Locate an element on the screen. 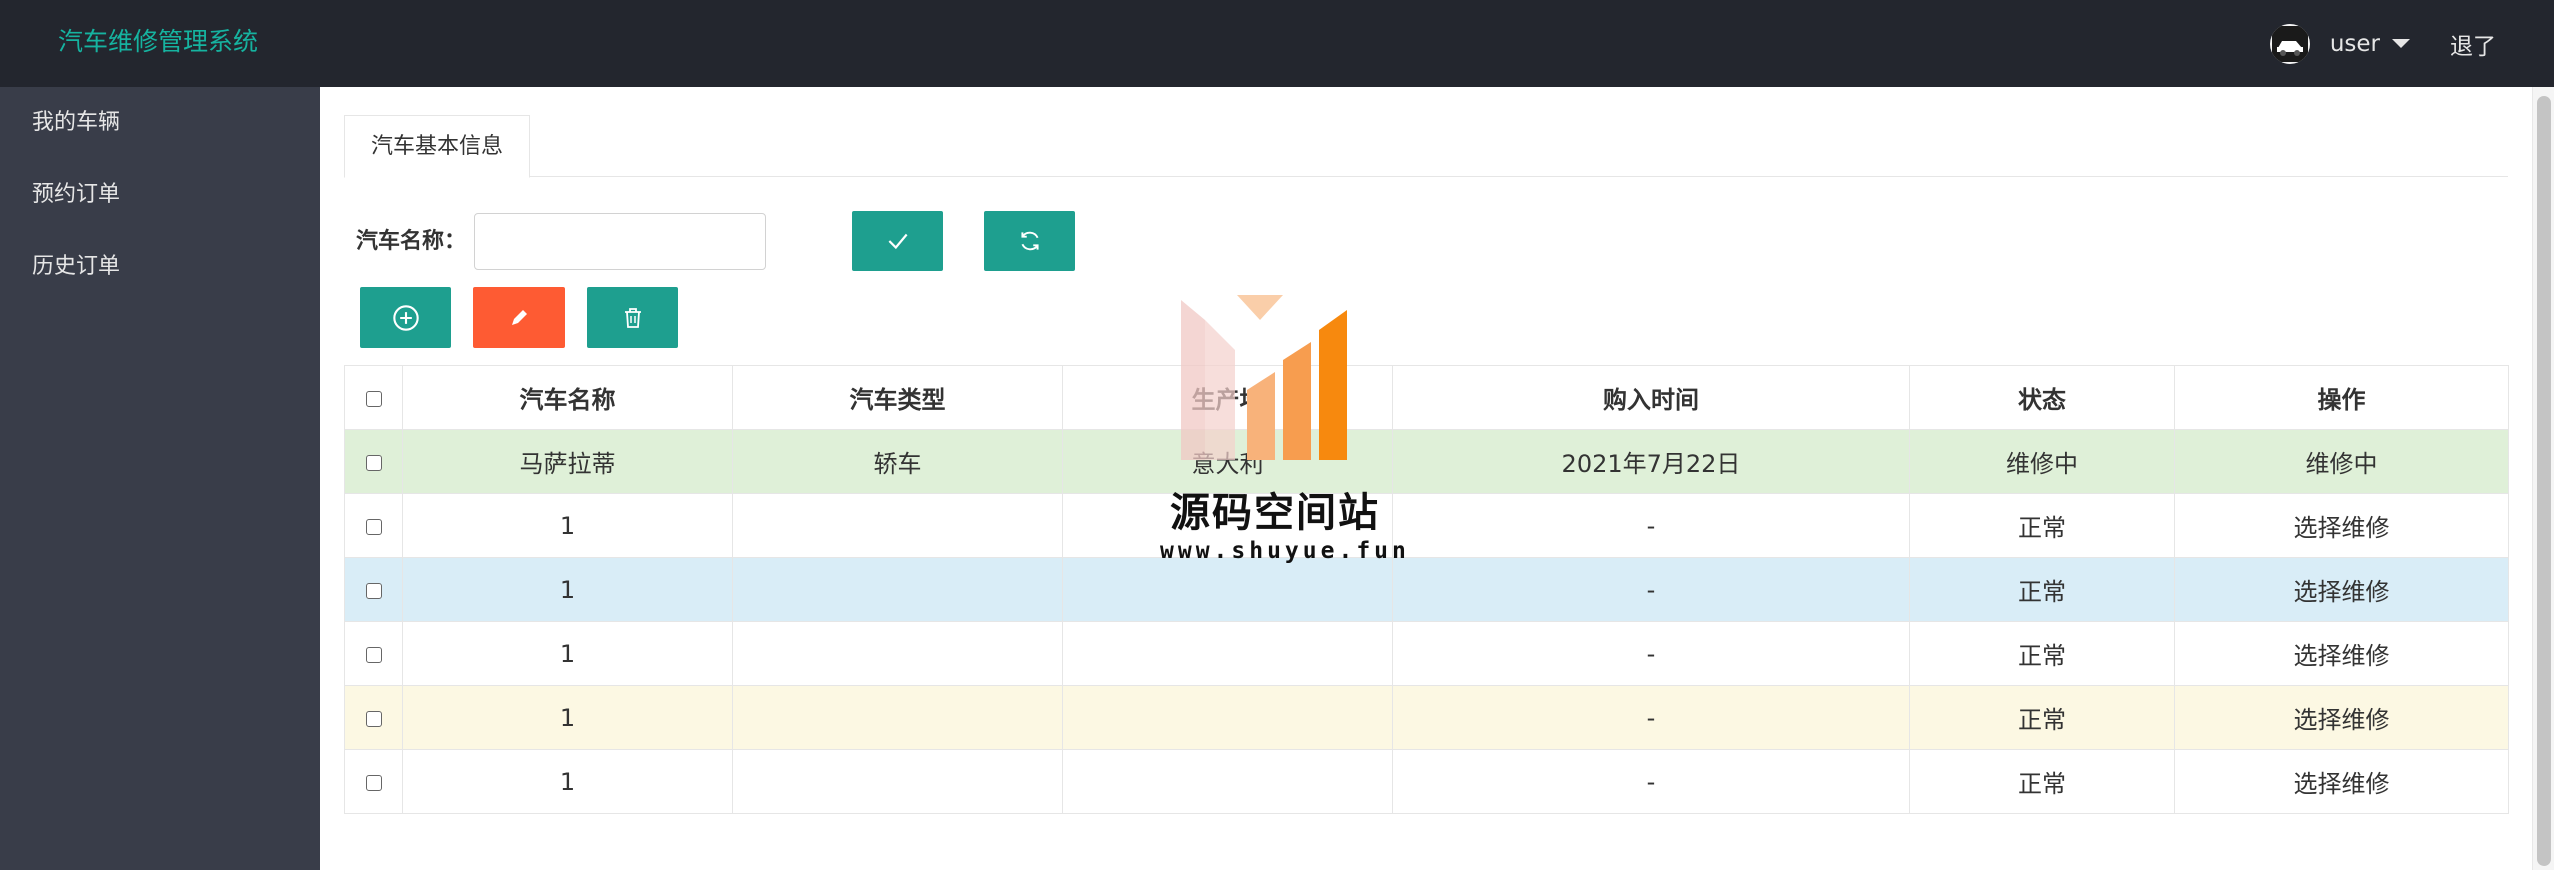  sidebar-item-history: 历史订单 is located at coordinates (160, 267).